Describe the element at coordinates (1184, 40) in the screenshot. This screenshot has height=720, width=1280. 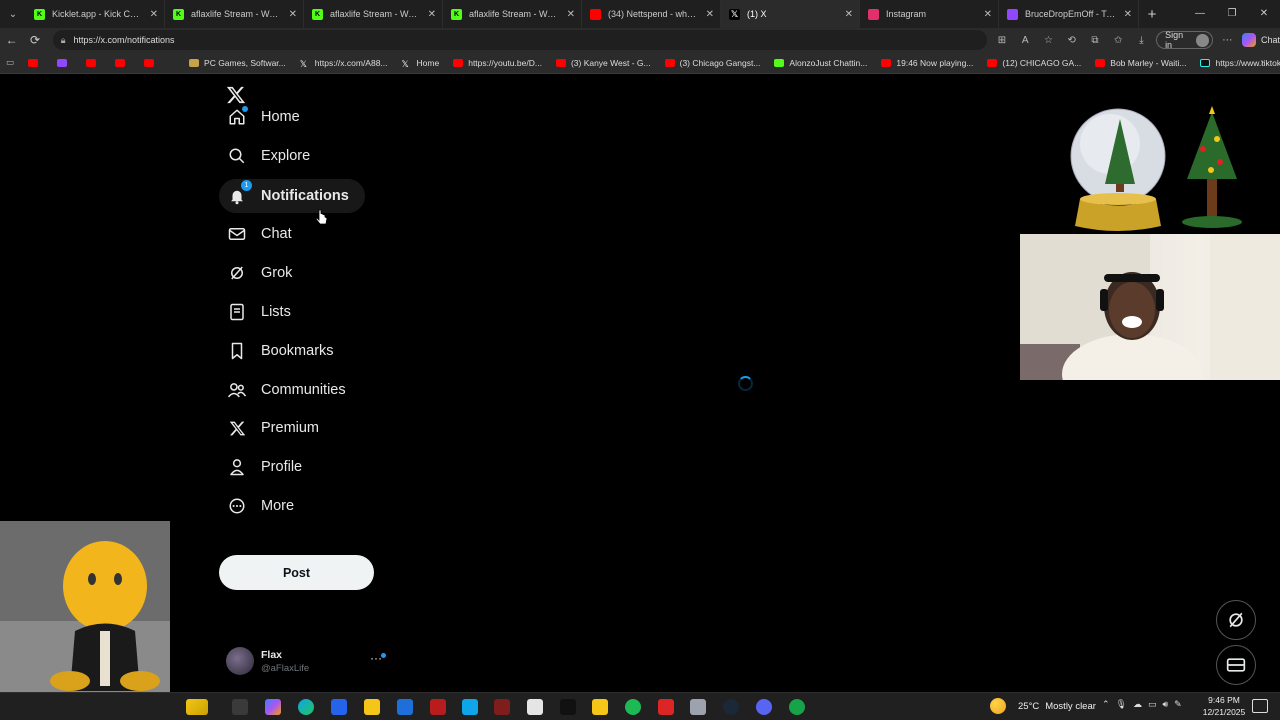
I see `sign-in-button: Sign in` at that location.